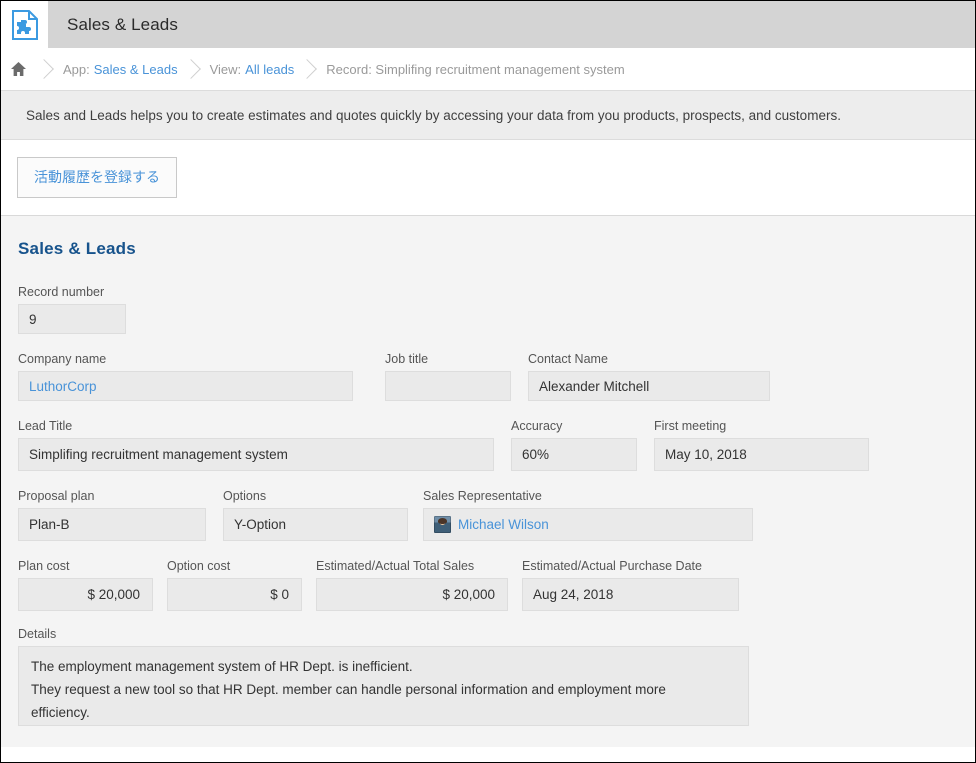 This screenshot has width=976, height=763. What do you see at coordinates (72, 319) in the screenshot?
I see `record-number-field: 9` at bounding box center [72, 319].